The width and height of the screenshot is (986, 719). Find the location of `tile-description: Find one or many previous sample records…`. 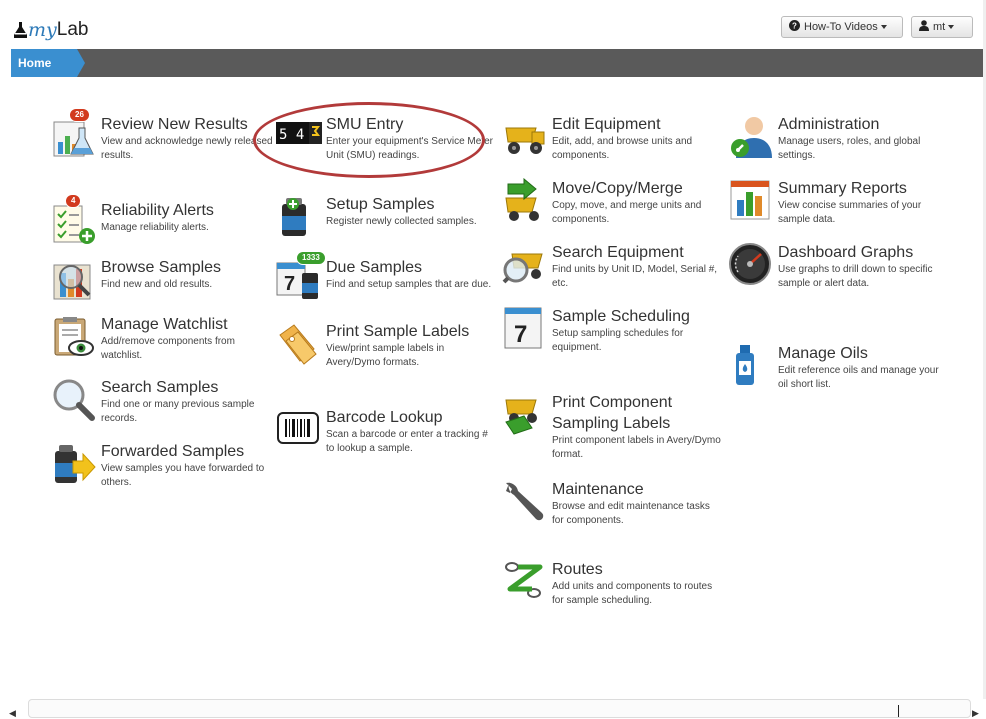

tile-description: Find one or many previous sample records… is located at coordinates (178, 411).